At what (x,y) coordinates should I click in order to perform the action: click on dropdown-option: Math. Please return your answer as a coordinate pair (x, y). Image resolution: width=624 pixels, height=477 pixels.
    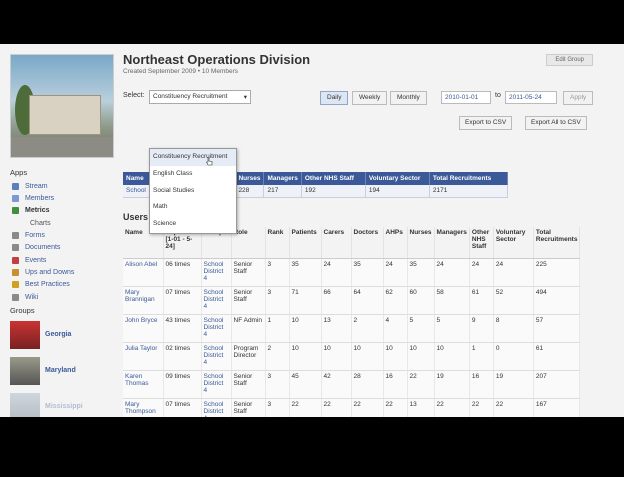
    Looking at the image, I should click on (193, 207).